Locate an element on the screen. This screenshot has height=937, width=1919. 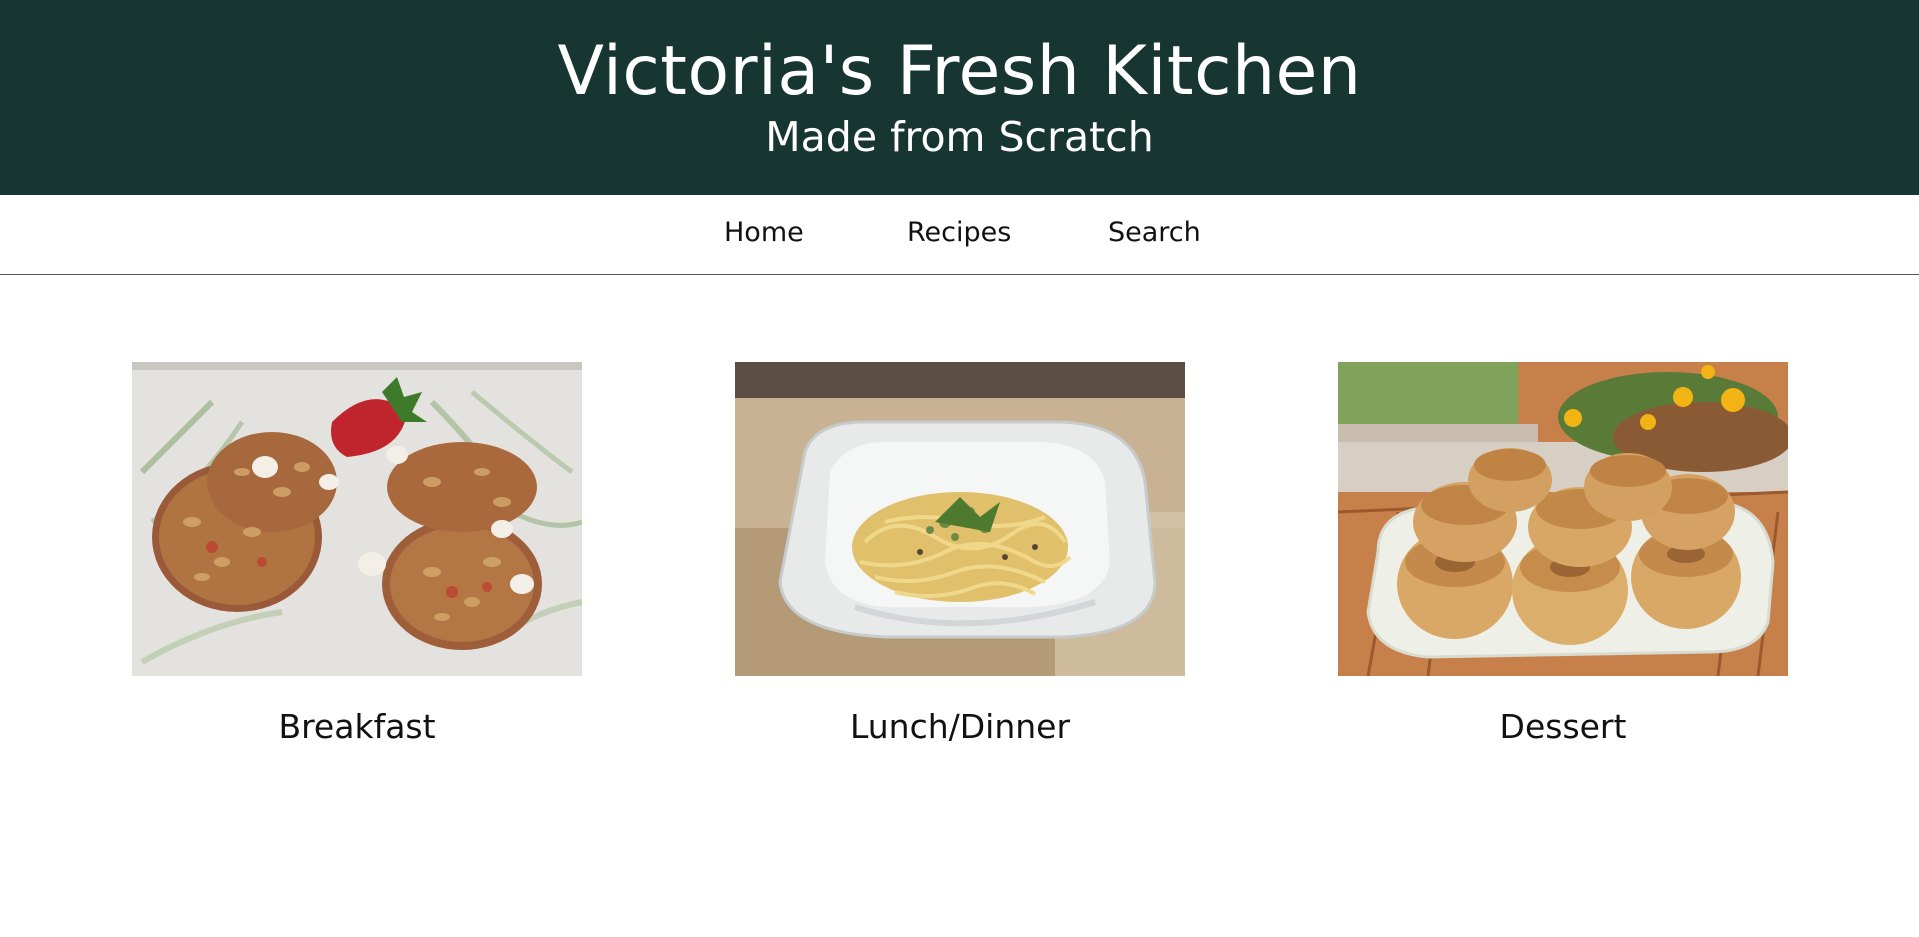
category-card-breakfast: Breakfast is located at coordinates (357, 554).